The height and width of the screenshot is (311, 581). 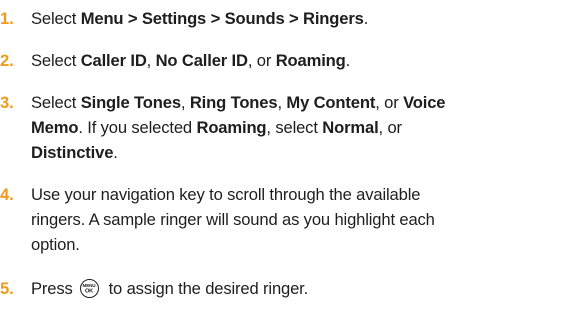 What do you see at coordinates (137, 127) in the screenshot?
I see `text-segment: . If you selected` at bounding box center [137, 127].